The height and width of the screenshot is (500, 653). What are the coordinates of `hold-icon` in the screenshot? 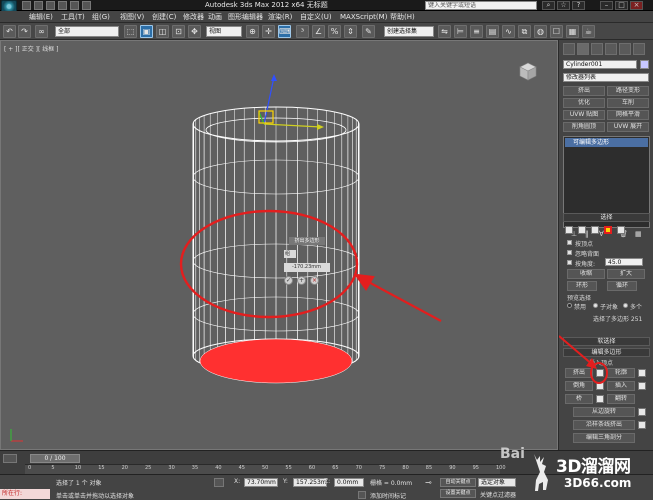 It's located at (86, 5).